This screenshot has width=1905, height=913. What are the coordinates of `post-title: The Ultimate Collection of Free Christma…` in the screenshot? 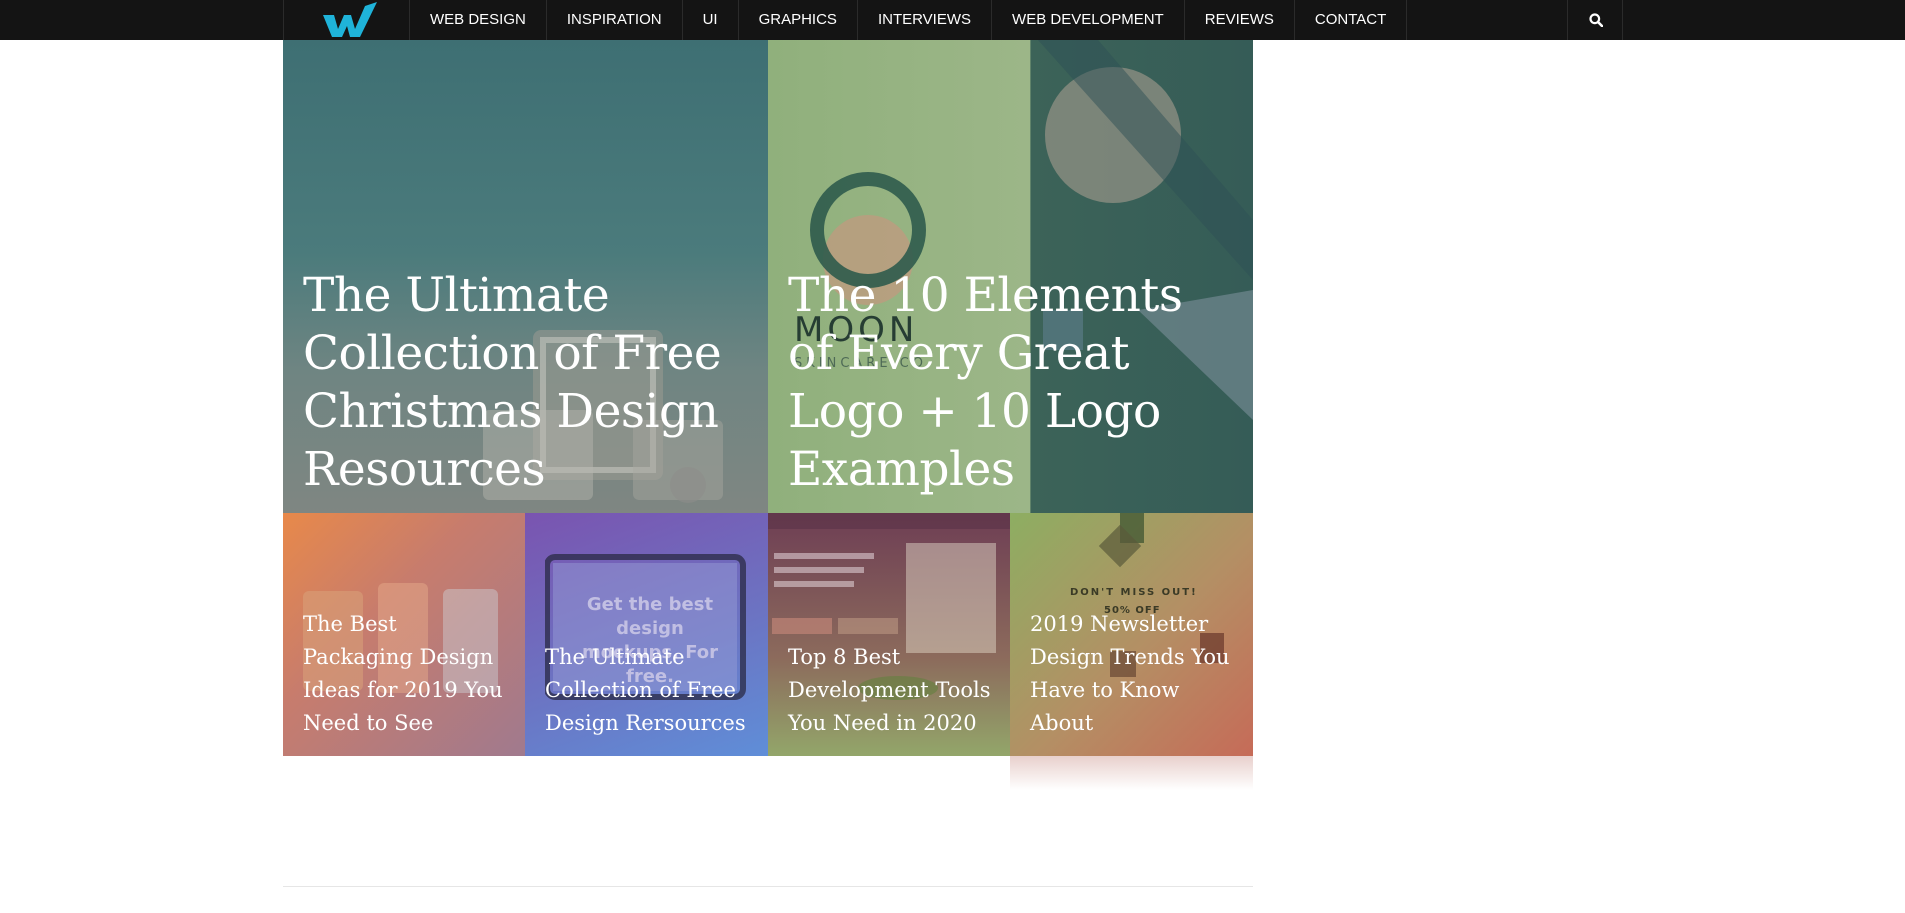 It's located at (512, 382).